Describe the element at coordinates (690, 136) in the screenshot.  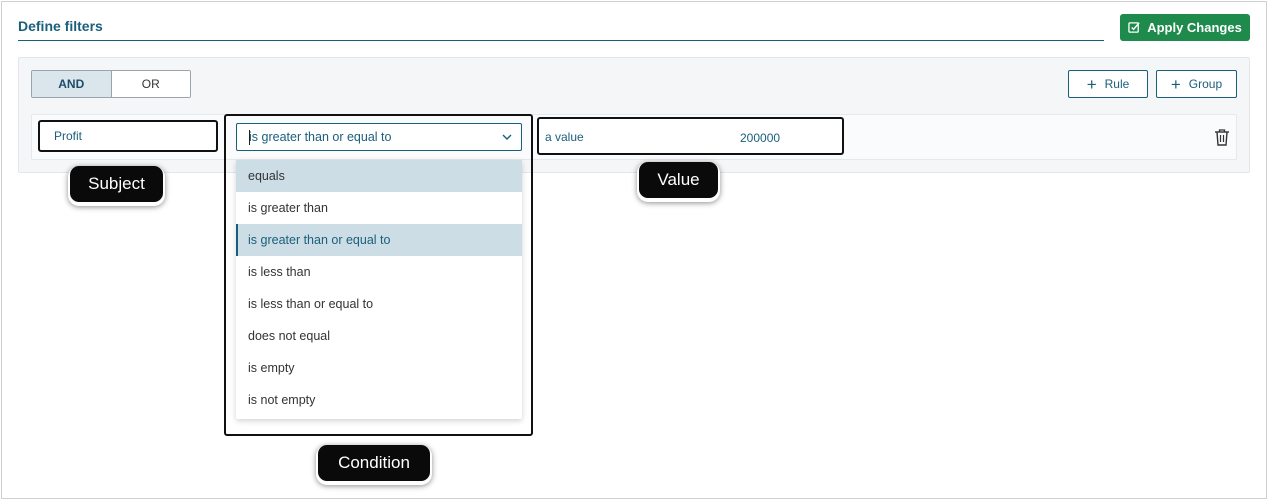
I see `value-field: a value 200000` at that location.